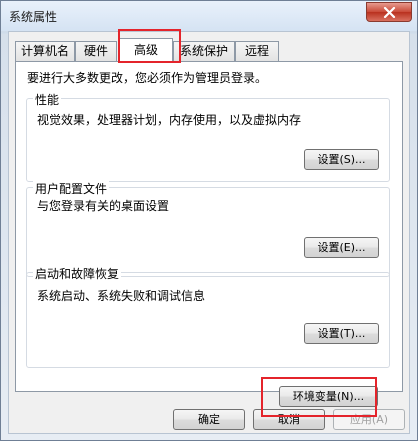  Describe the element at coordinates (257, 51) in the screenshot. I see `tab-remote: 远程` at that location.